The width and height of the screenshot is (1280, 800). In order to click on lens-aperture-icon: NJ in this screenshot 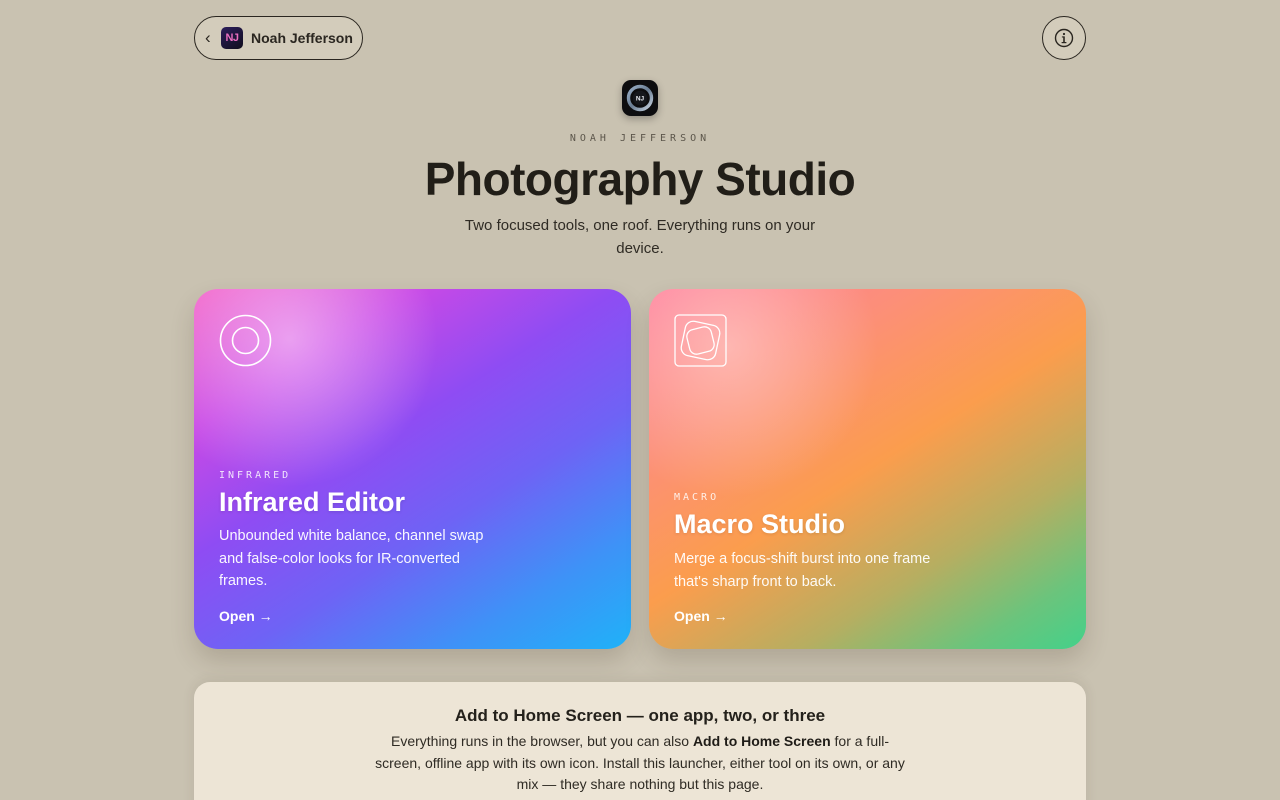, I will do `click(640, 98)`.